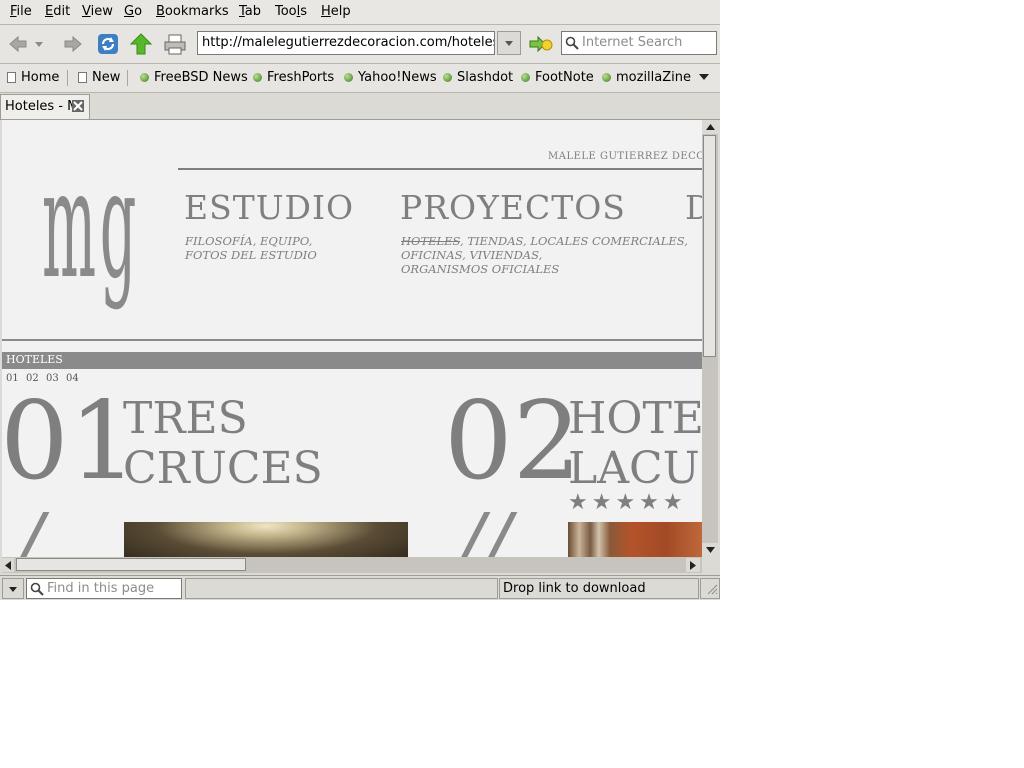 The width and height of the screenshot is (1024, 768). What do you see at coordinates (133, 11) in the screenshot?
I see `menu-go: Go` at bounding box center [133, 11].